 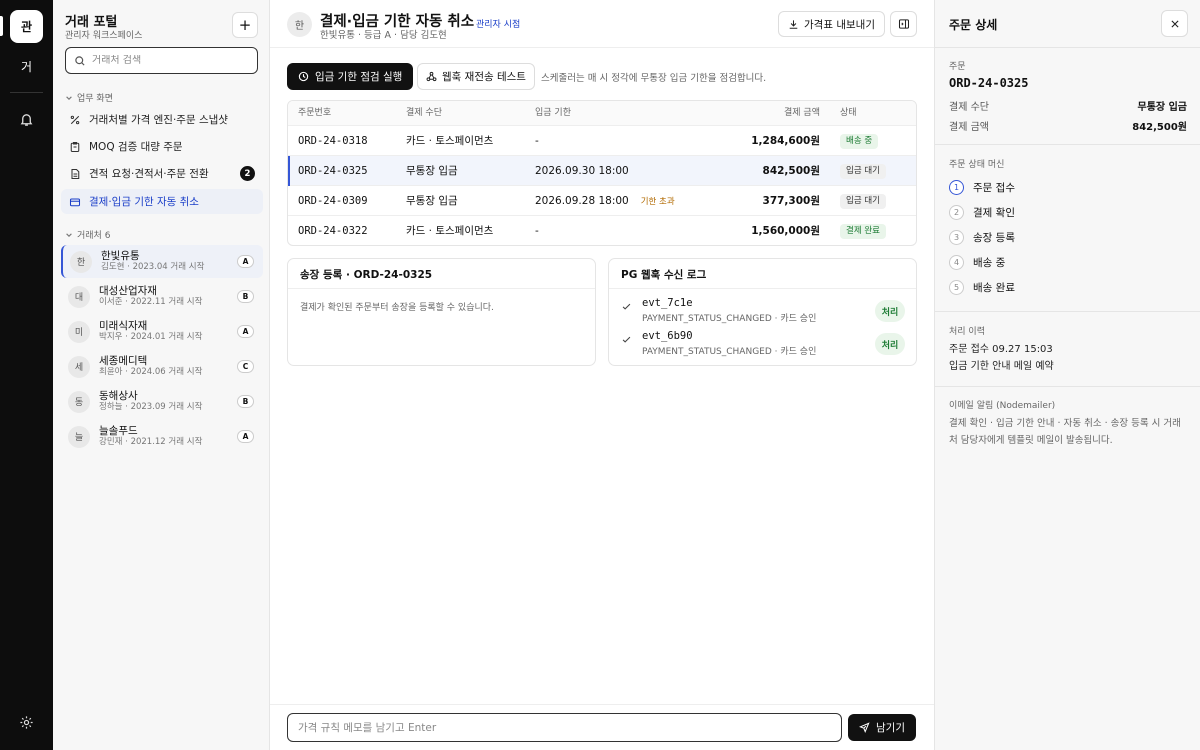 I want to click on customer-item: 늘 늘솔푸드 강민재 · 2021.12 거래 시작 A, so click(x=162, y=436).